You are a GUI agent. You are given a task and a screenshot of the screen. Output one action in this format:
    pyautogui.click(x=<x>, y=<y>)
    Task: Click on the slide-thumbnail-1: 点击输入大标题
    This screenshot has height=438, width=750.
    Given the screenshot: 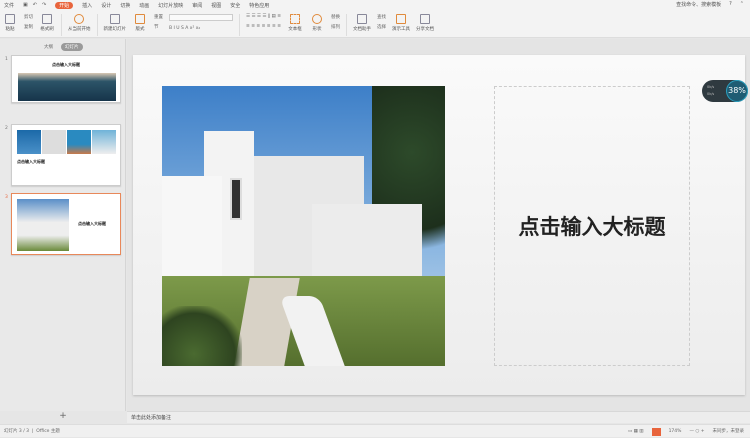 What is the action you would take?
    pyautogui.click(x=66, y=79)
    